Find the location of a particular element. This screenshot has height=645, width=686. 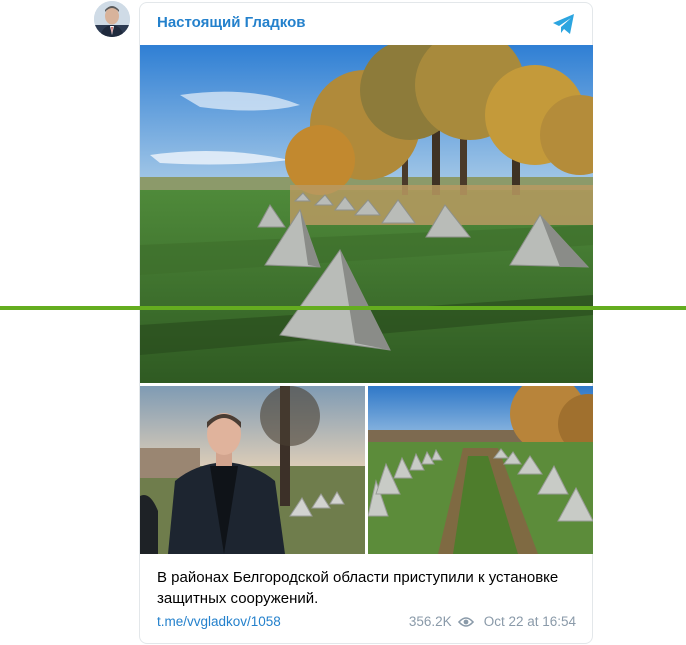

photo-barrier-rows is located at coordinates (480, 470).